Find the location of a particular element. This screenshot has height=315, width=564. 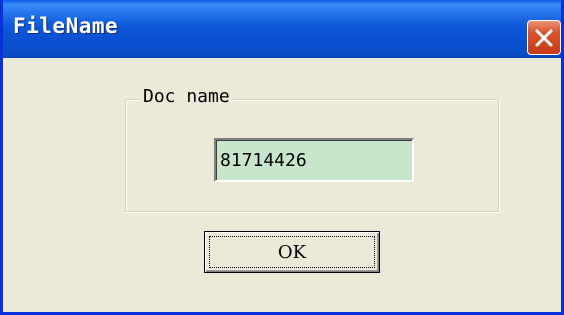

close-x-icon is located at coordinates (544, 38).